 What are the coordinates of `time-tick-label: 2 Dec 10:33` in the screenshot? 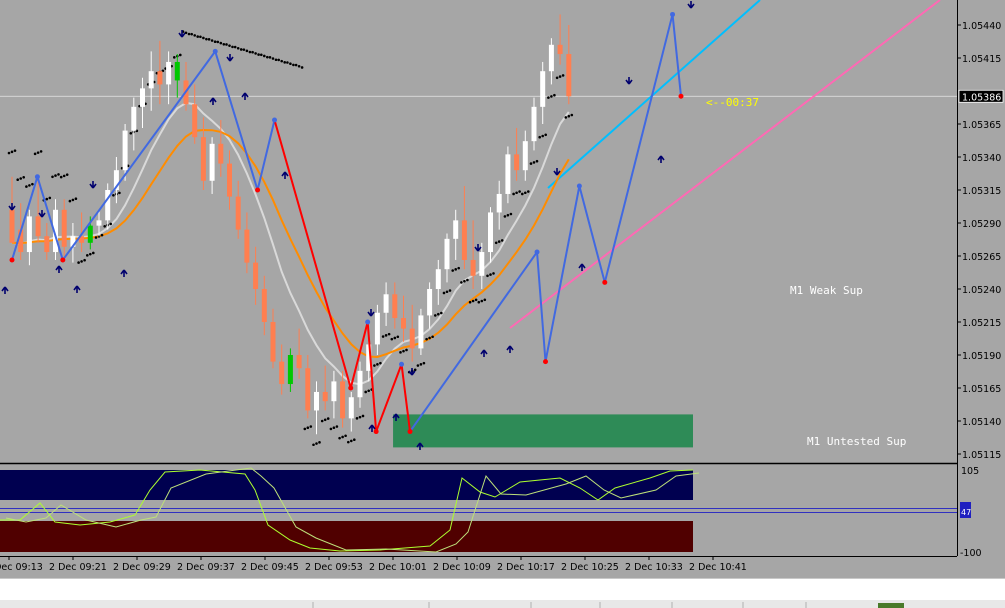 It's located at (654, 567).